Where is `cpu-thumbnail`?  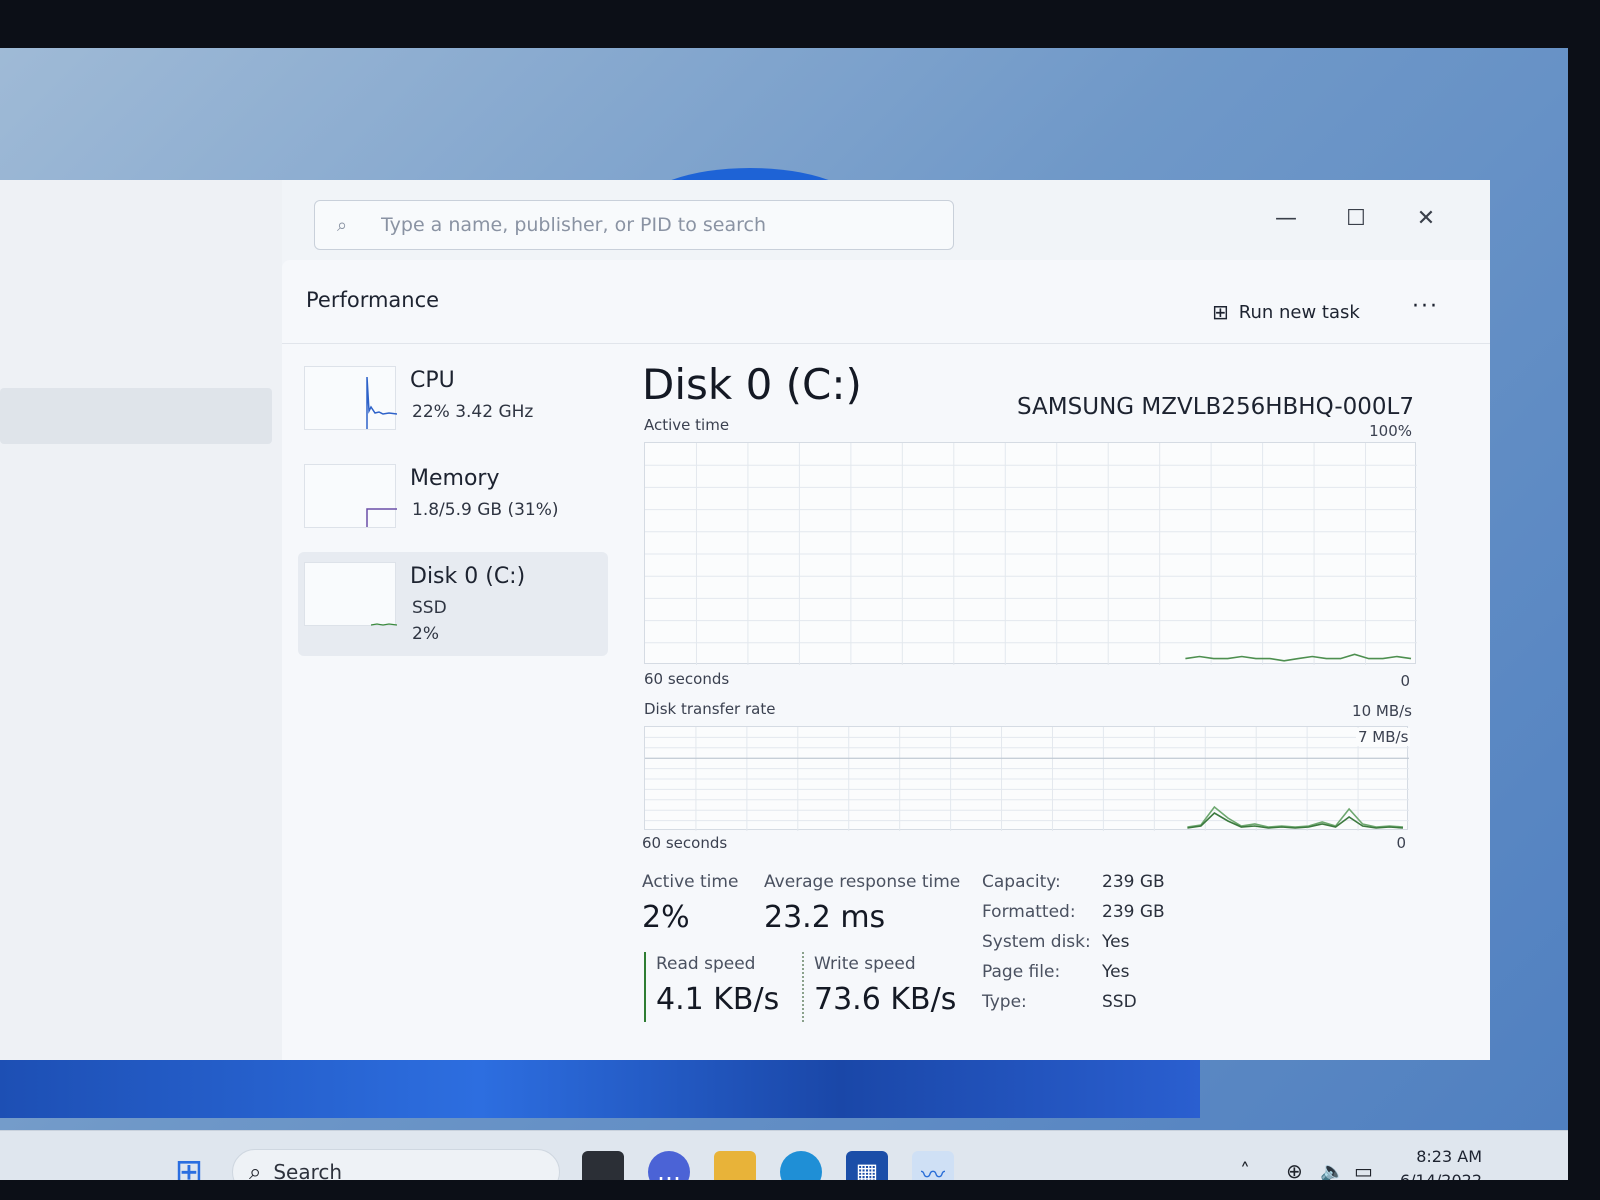
cpu-thumbnail is located at coordinates (350, 398).